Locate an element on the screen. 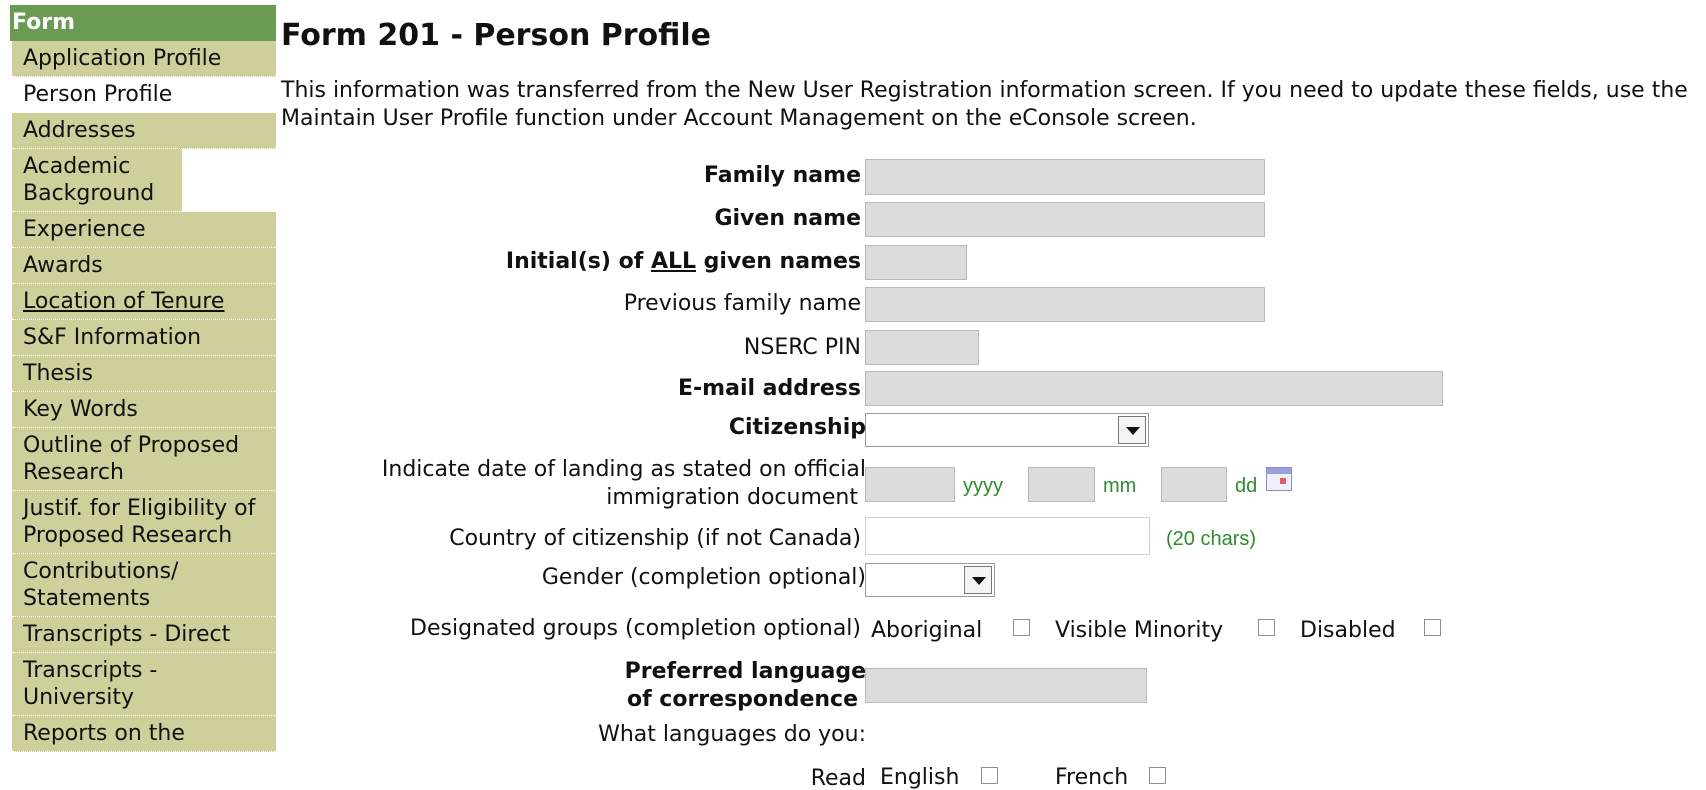  sidebar-header: Form is located at coordinates (143, 23).